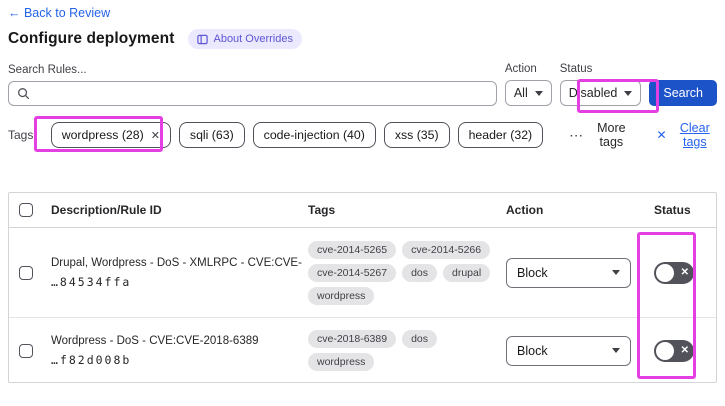 This screenshot has height=406, width=725. What do you see at coordinates (694, 135) in the screenshot?
I see `clear-tags-label: Clear tags` at bounding box center [694, 135].